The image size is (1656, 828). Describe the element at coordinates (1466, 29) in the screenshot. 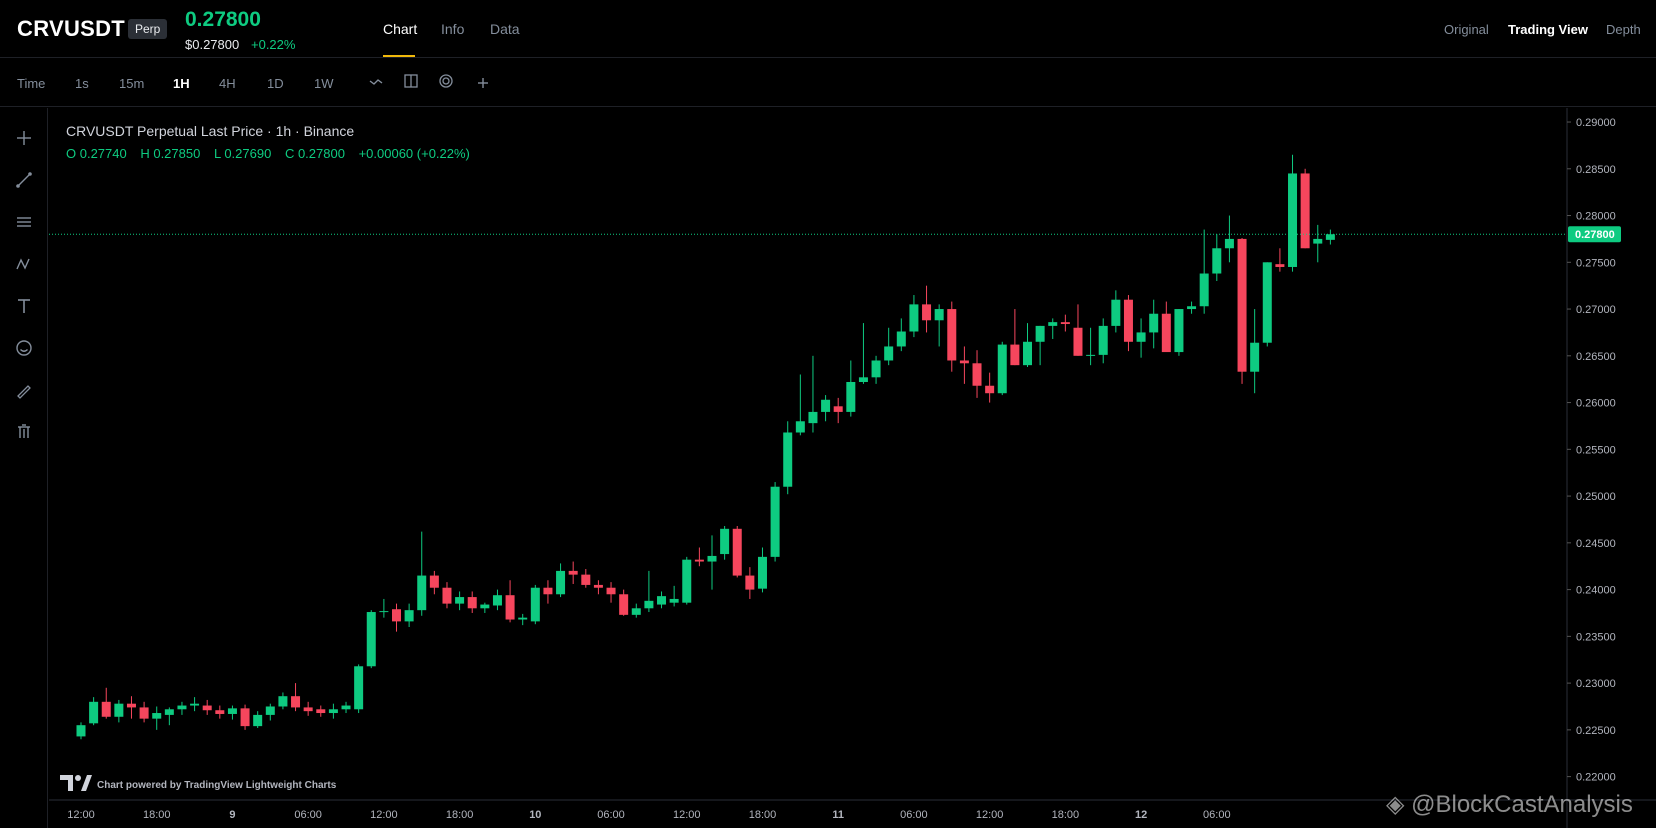

I see `view-tab-original: Original` at that location.